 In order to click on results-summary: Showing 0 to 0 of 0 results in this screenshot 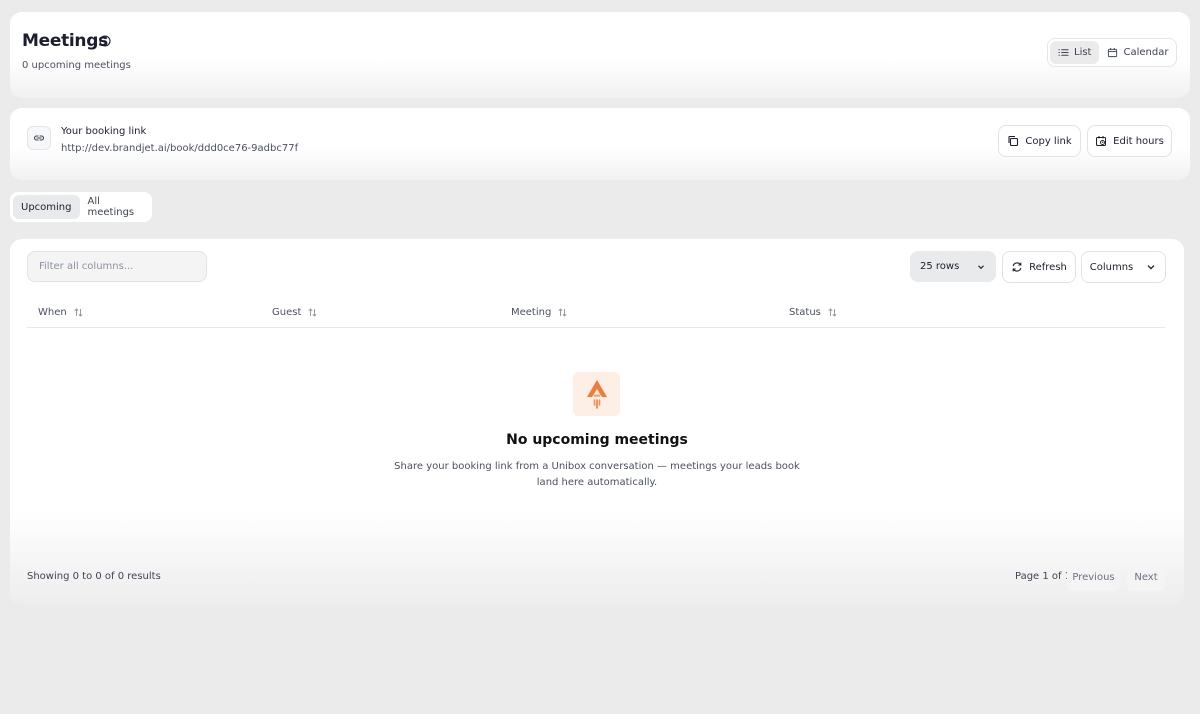, I will do `click(94, 576)`.